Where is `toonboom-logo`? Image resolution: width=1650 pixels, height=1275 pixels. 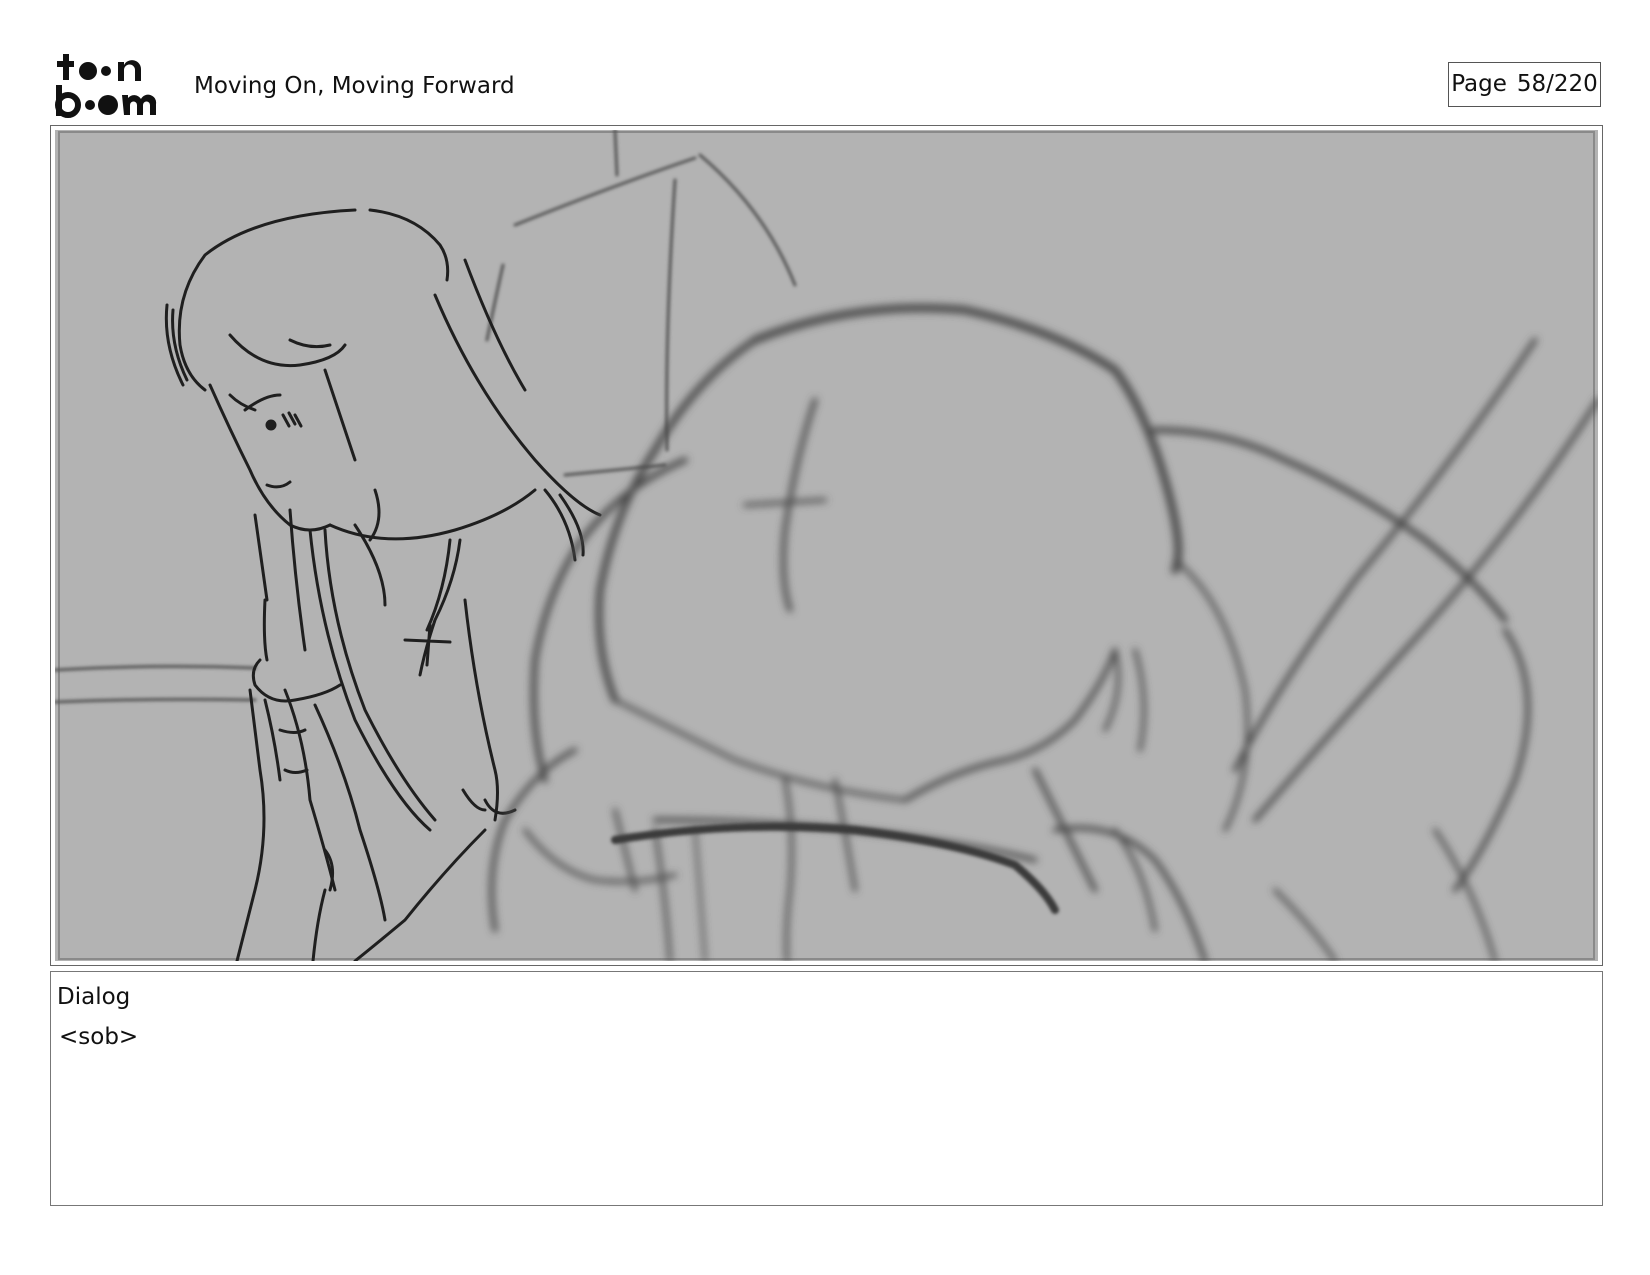 toonboom-logo is located at coordinates (113, 85).